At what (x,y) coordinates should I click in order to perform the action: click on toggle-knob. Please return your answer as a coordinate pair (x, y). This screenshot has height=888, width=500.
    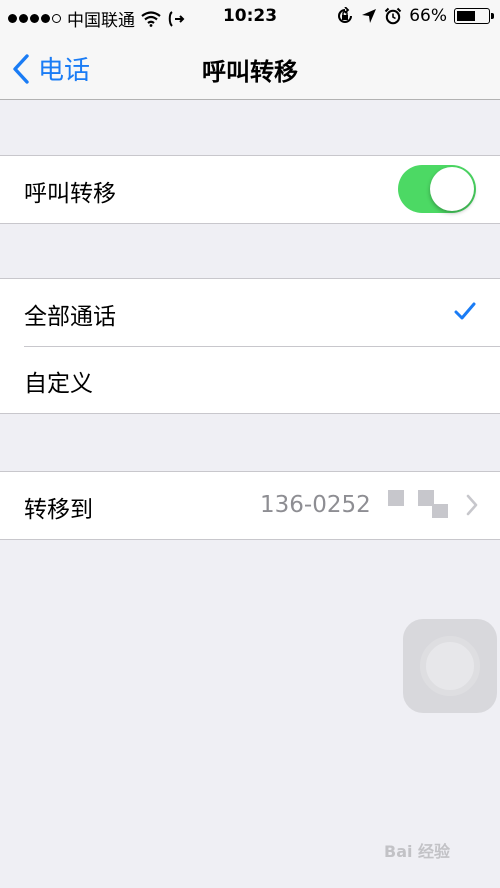
    Looking at the image, I should click on (452, 189).